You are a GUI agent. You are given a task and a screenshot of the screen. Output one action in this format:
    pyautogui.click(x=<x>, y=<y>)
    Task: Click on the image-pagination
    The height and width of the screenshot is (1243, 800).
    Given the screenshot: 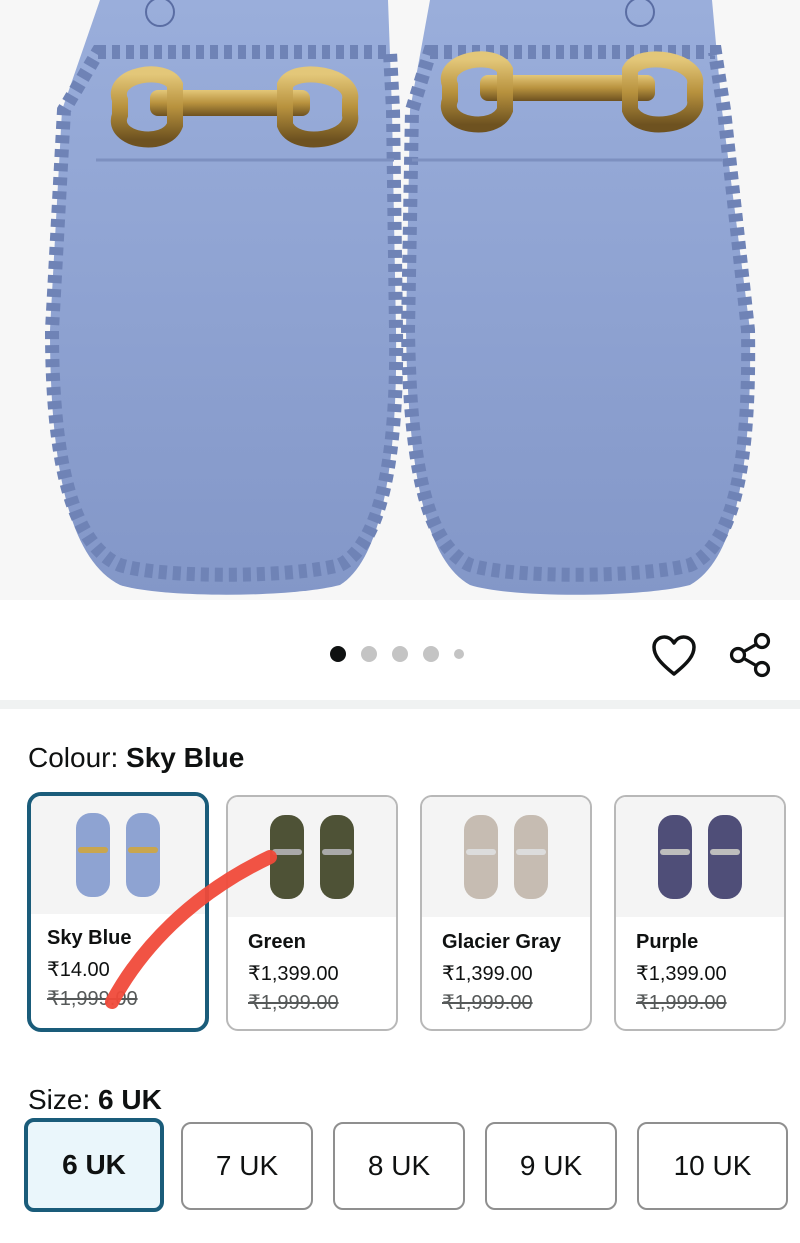 What is the action you would take?
    pyautogui.click(x=397, y=654)
    